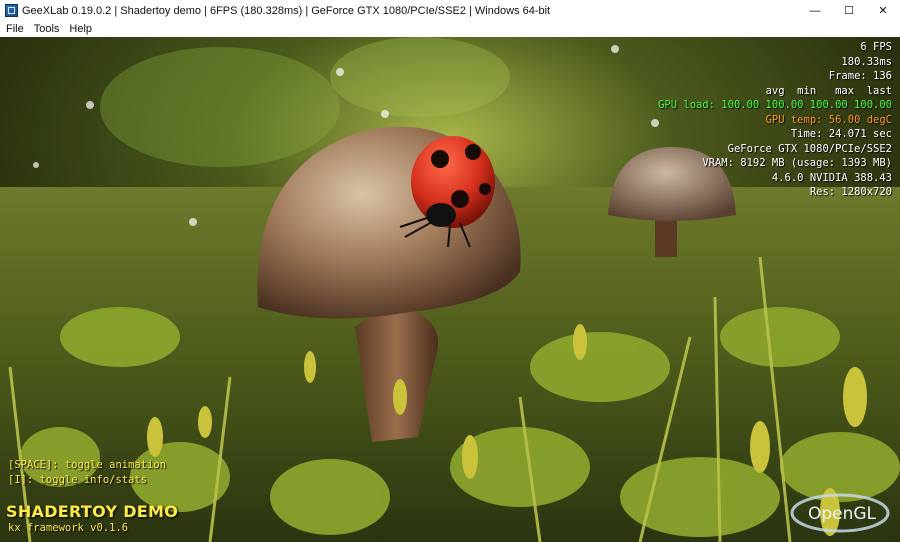  I want to click on hud-renderer: GeForce GTX 1080/PCIe/SSE2, so click(809, 148).